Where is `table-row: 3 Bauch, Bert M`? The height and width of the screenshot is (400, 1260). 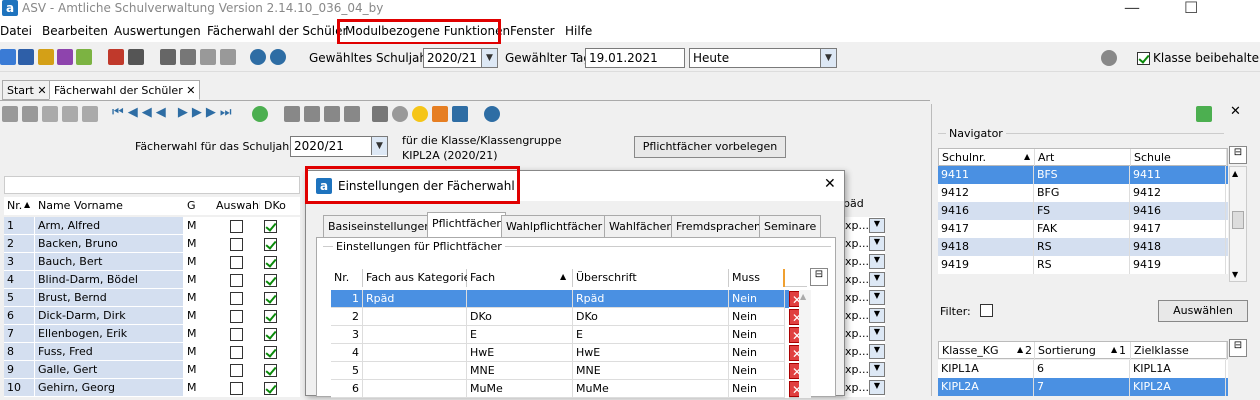
table-row: 3 Bauch, Bert M is located at coordinates (152, 262).